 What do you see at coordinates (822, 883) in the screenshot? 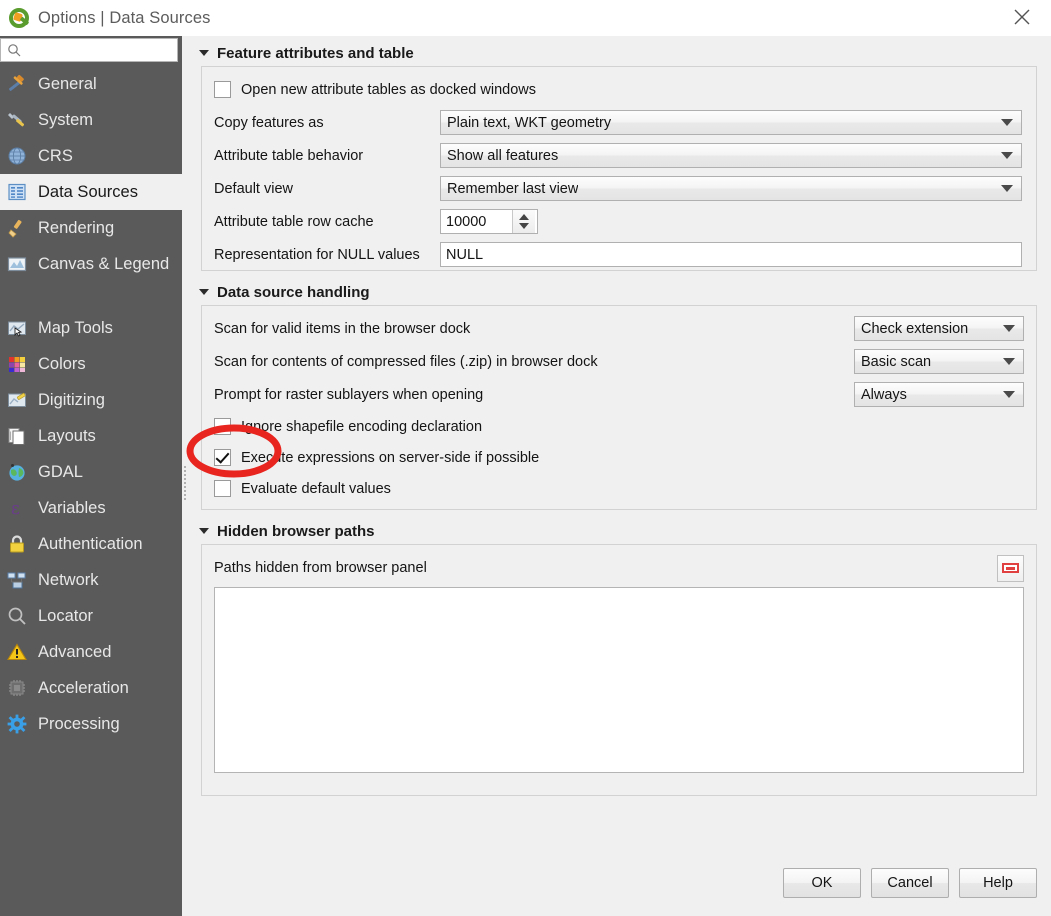
I see `ok-button: OK` at bounding box center [822, 883].